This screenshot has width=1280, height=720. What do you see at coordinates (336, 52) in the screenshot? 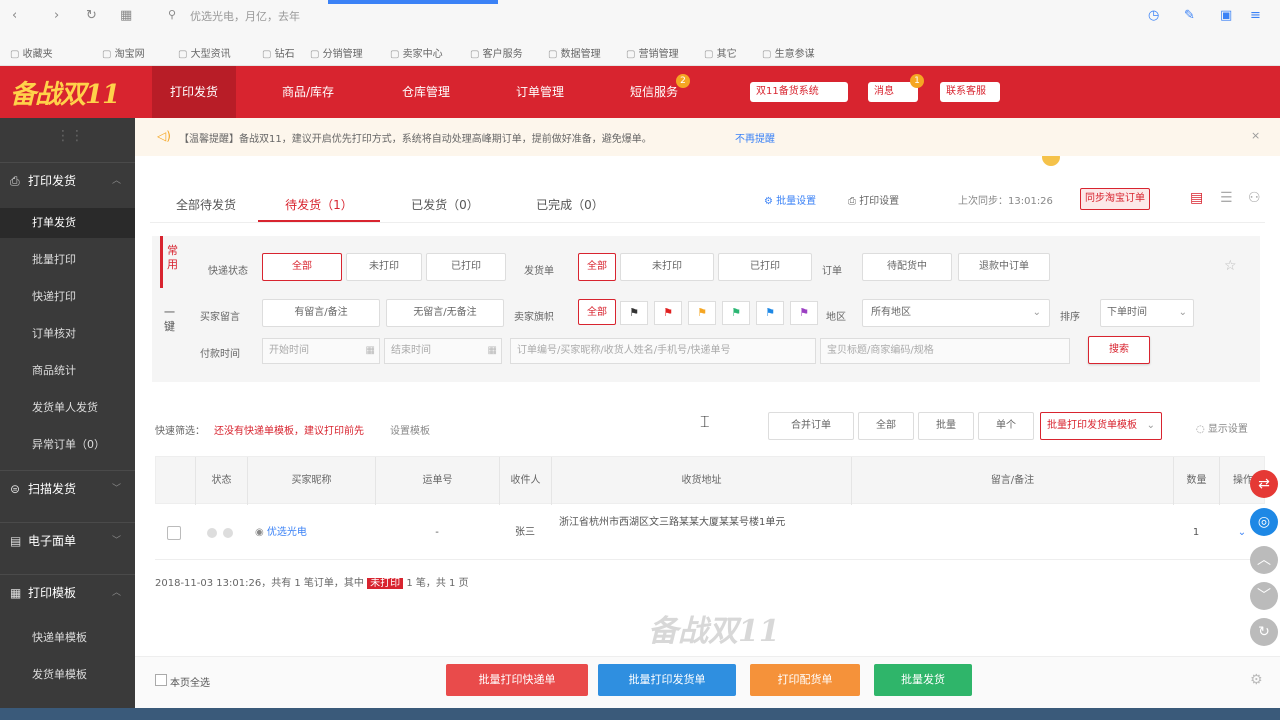
I see `bookmark: 分销管理` at bounding box center [336, 52].